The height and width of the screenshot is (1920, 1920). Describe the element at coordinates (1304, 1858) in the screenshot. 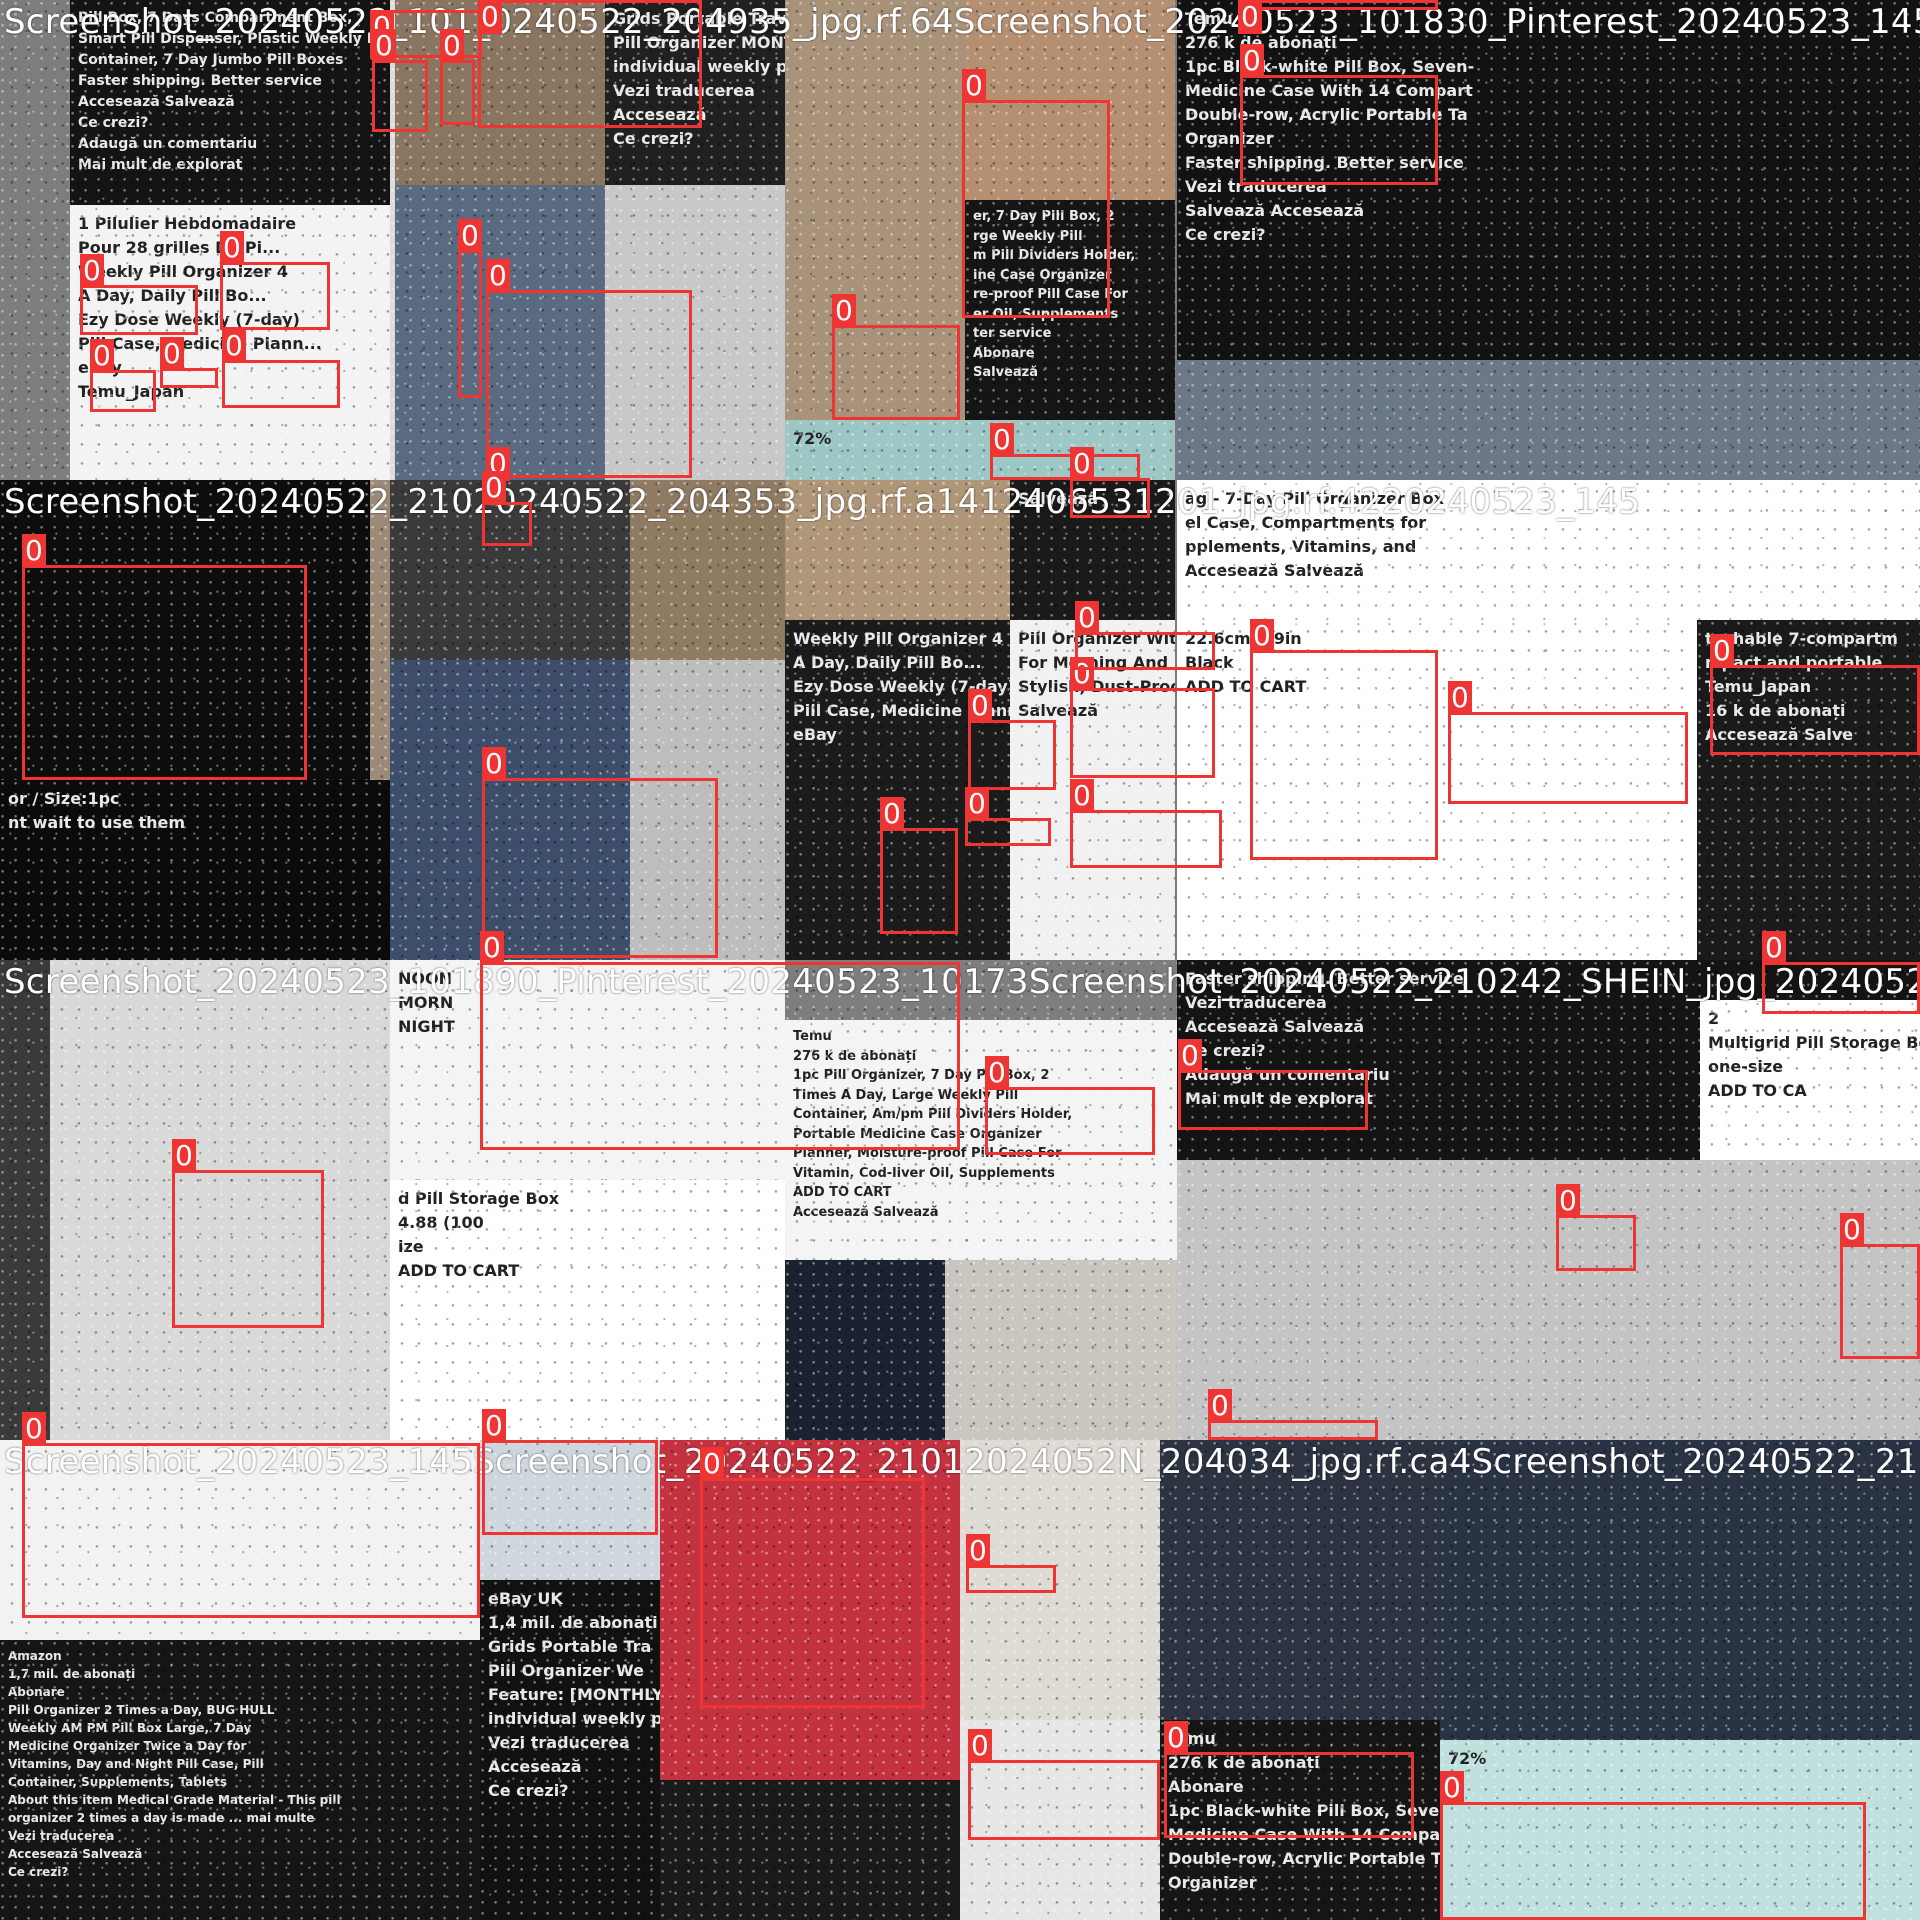

I see `screenshot-text: Double-row, Acrylic Portable Tablet` at that location.